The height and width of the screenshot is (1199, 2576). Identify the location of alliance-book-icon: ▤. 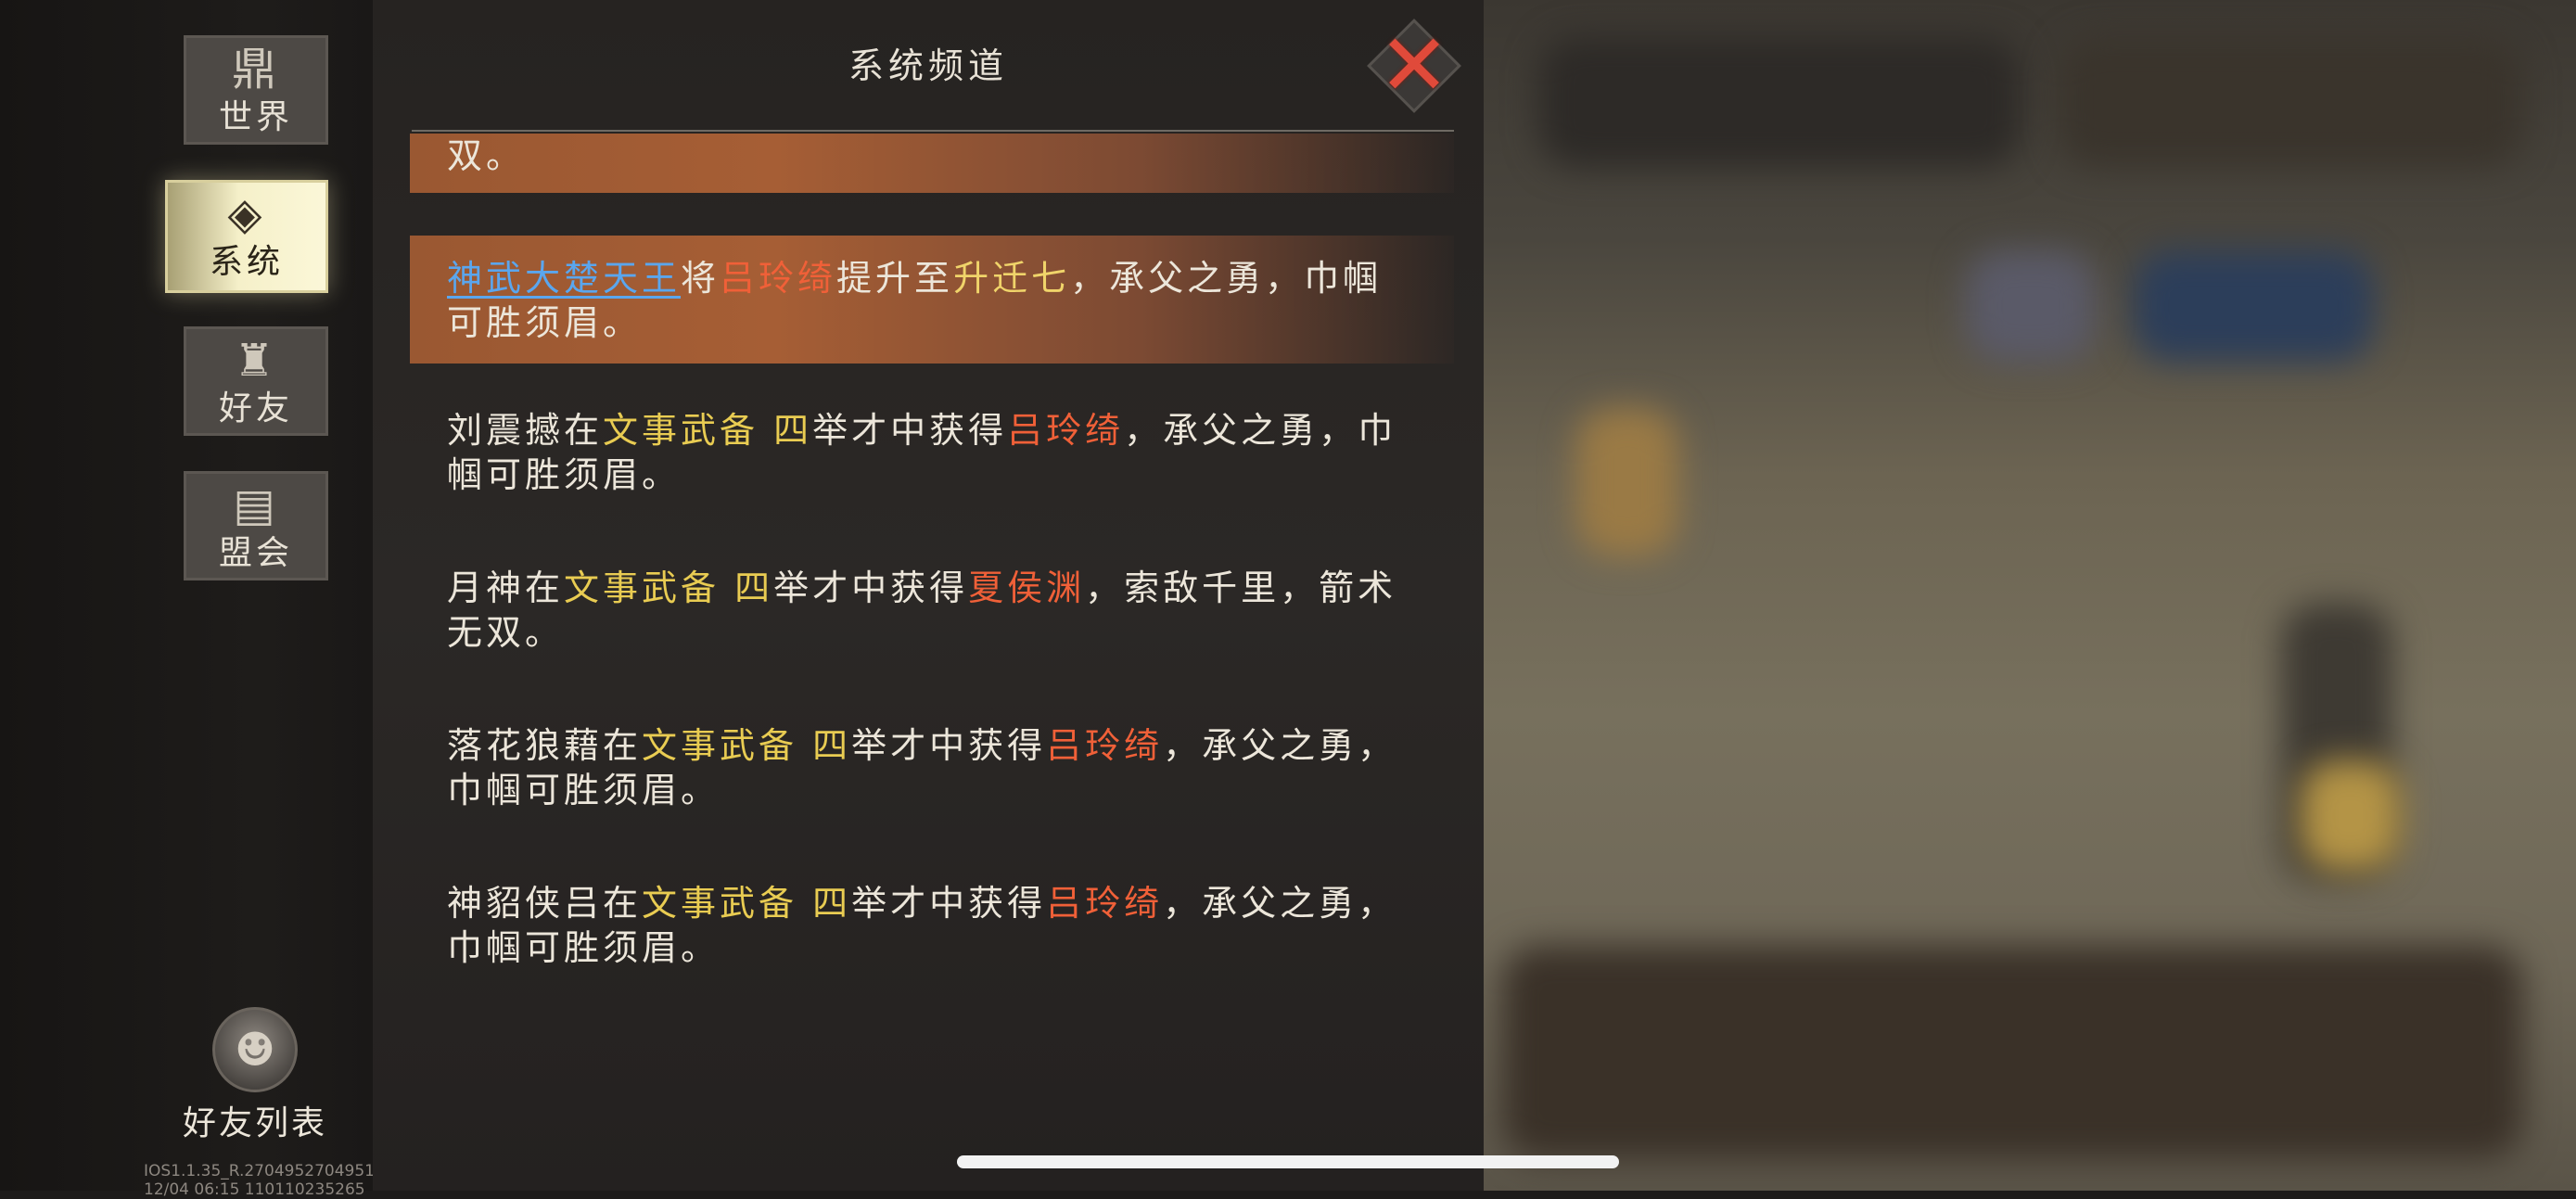
(256, 505).